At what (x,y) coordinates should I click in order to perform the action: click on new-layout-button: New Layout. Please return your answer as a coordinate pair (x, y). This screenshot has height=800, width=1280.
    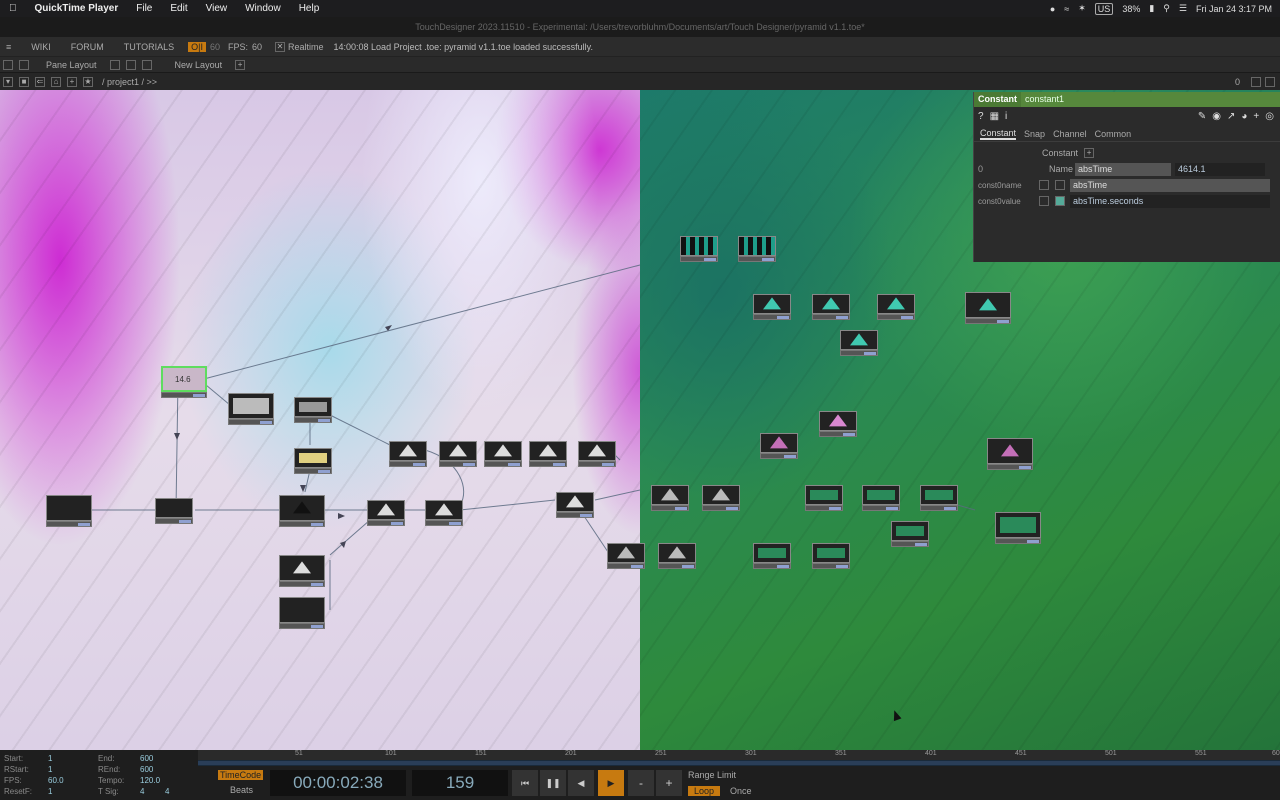
    Looking at the image, I should click on (194, 65).